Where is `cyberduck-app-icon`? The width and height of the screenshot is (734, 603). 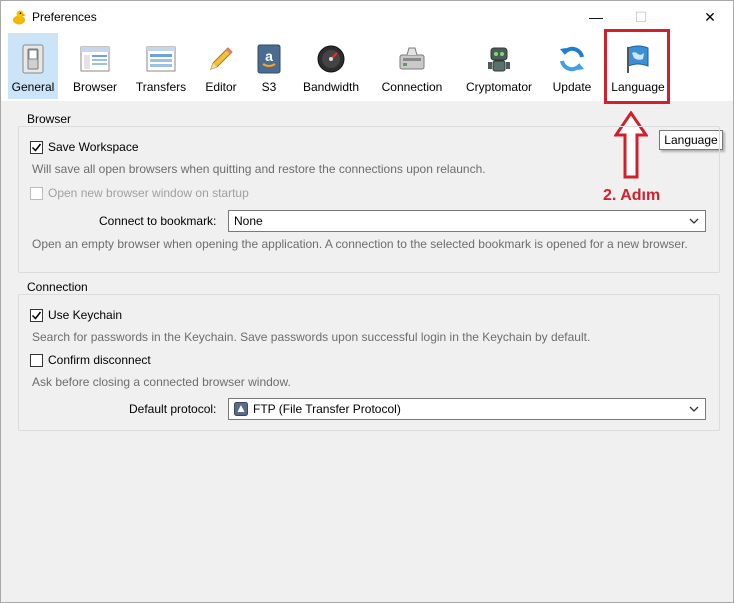 cyberduck-app-icon is located at coordinates (19, 17).